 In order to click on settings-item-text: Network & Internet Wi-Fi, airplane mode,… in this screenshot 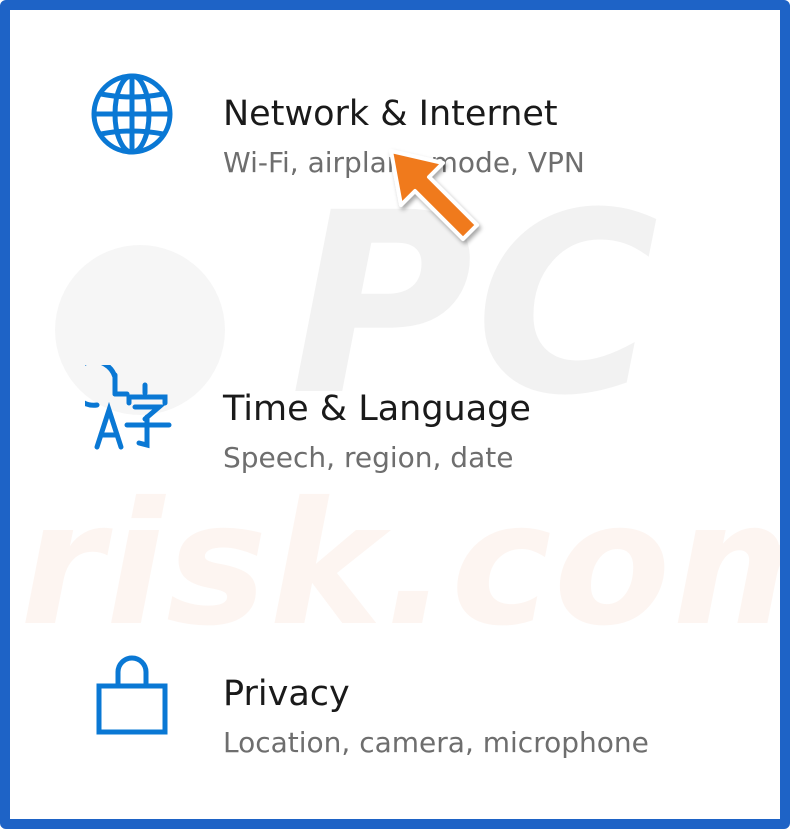, I will do `click(404, 137)`.